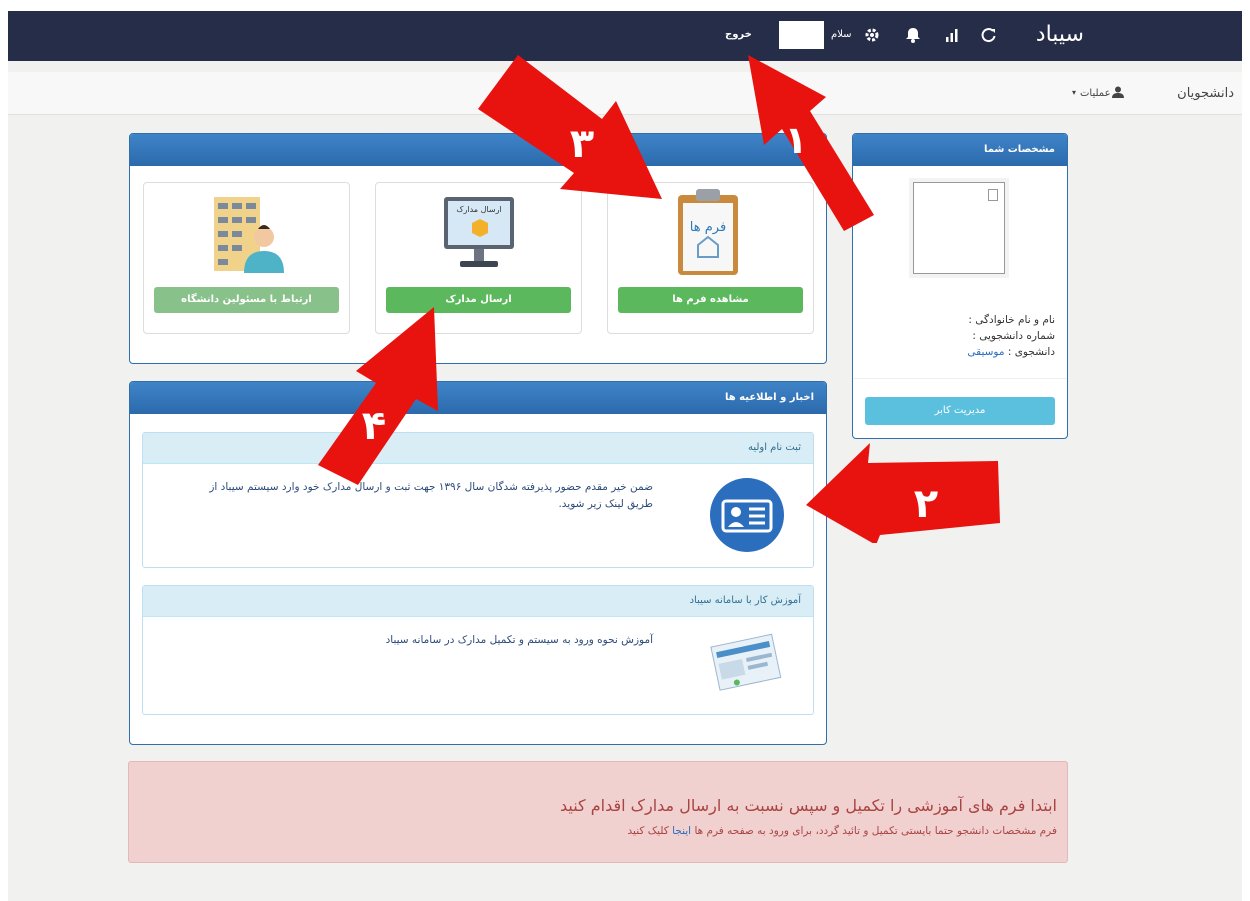  I want to click on monitor-upload-icon: ارسال مدارک, so click(479, 234).